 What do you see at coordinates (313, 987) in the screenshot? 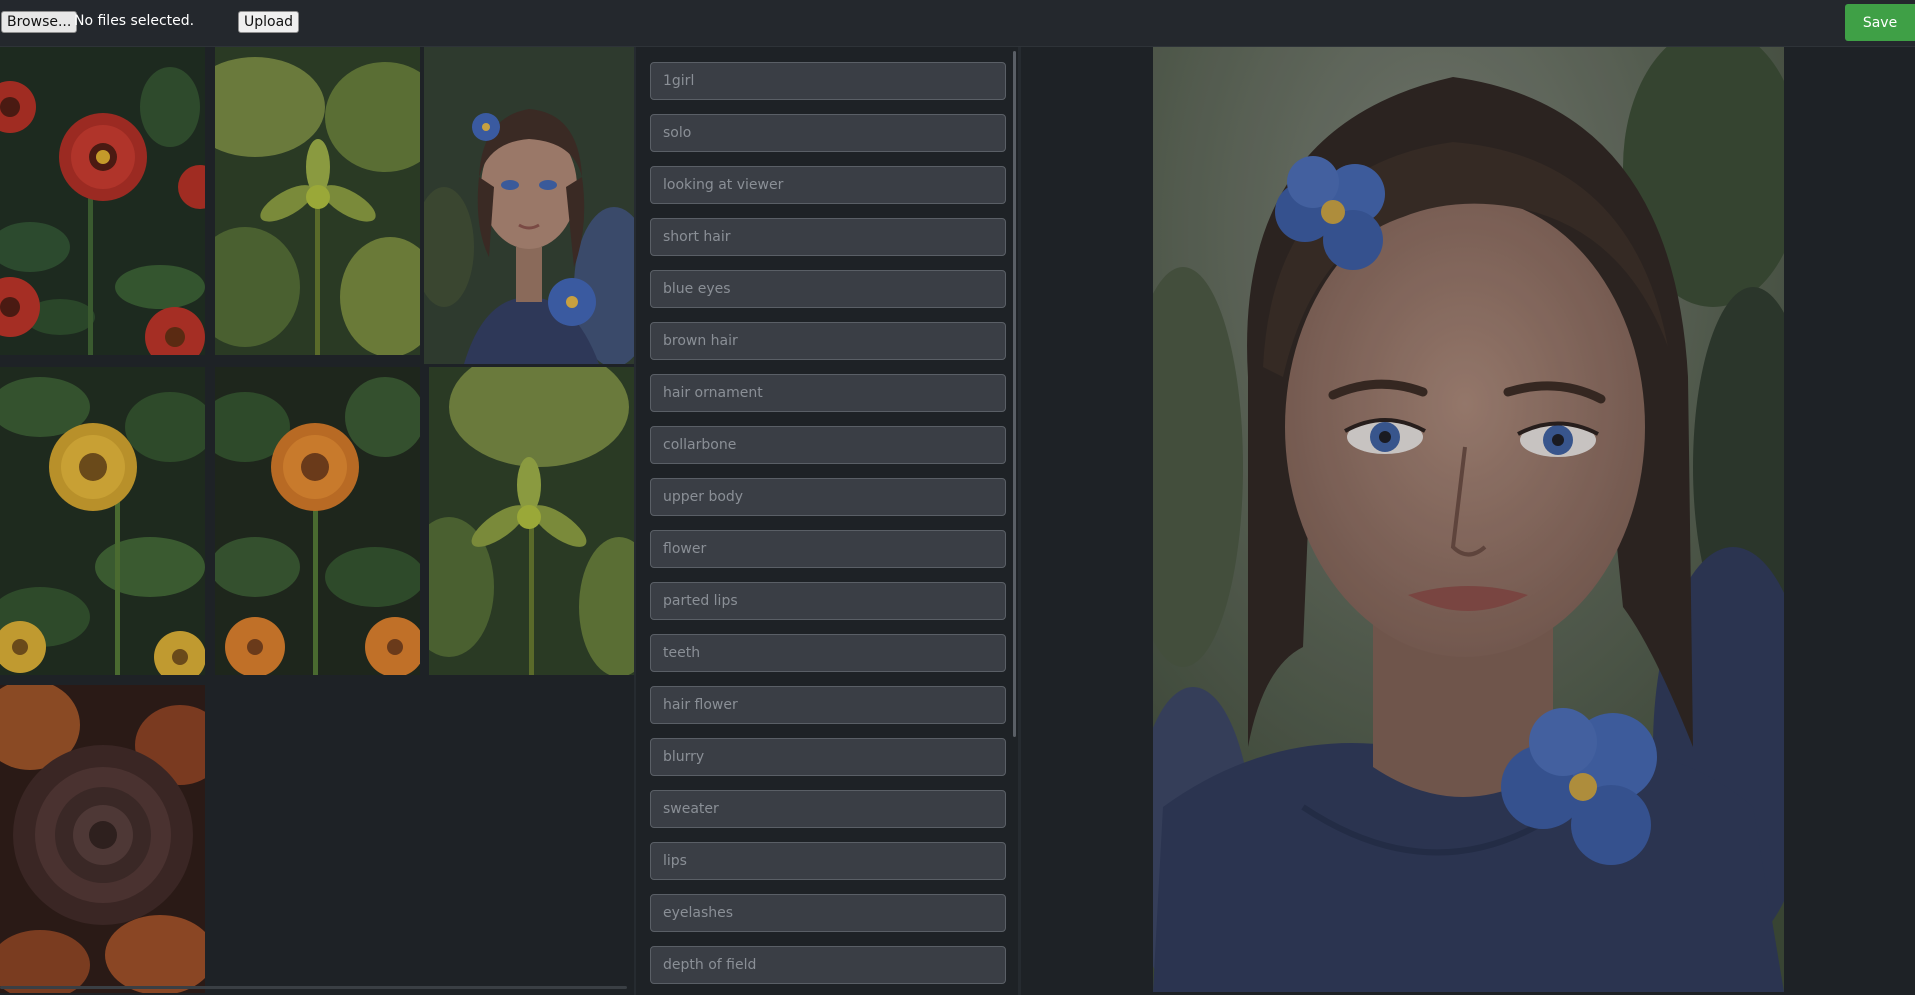
I see `gallery-scrollbar` at bounding box center [313, 987].